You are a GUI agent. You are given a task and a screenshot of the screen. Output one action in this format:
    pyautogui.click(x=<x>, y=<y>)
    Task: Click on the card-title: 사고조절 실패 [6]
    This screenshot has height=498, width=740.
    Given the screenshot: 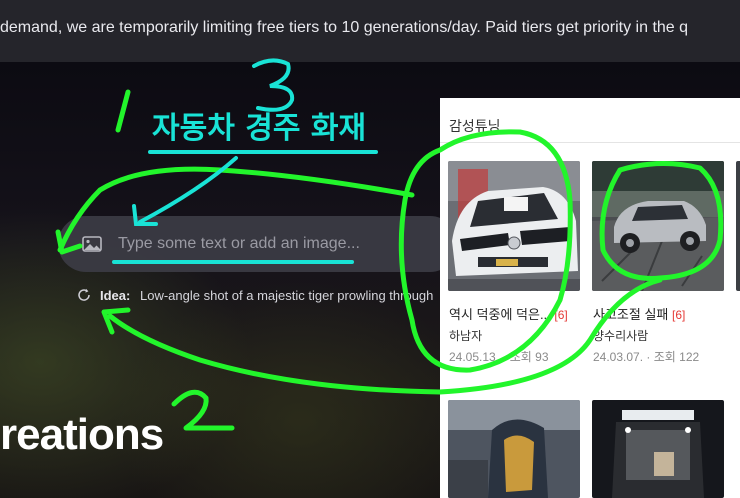 What is the action you would take?
    pyautogui.click(x=639, y=313)
    